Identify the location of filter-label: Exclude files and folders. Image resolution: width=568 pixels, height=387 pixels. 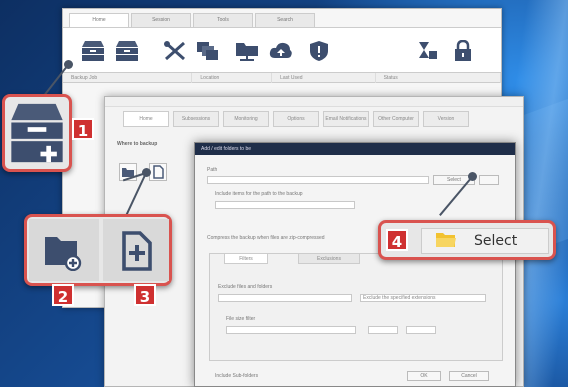
(245, 287).